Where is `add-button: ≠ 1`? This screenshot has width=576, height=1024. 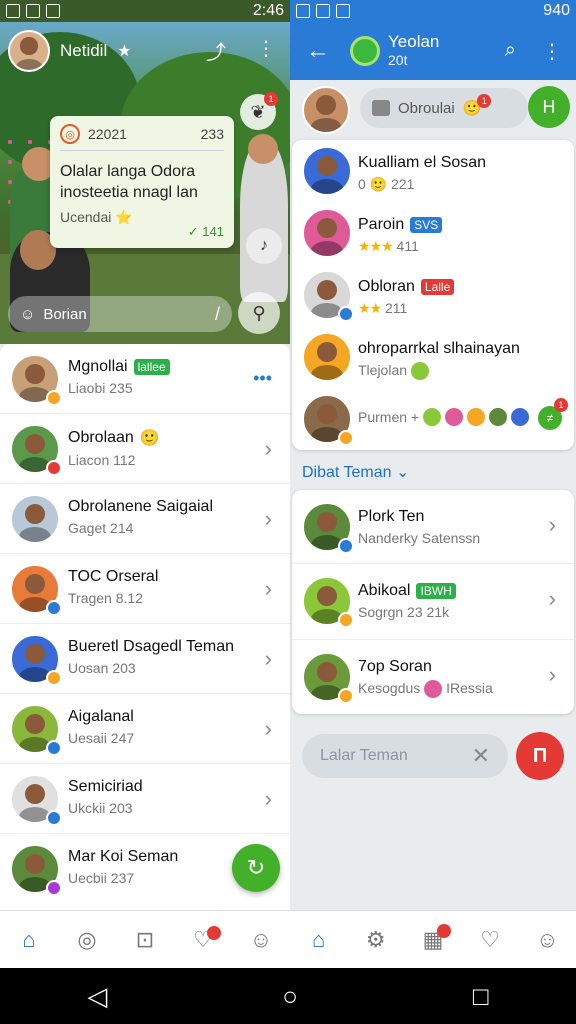
add-button: ≠ 1 is located at coordinates (553, 414).